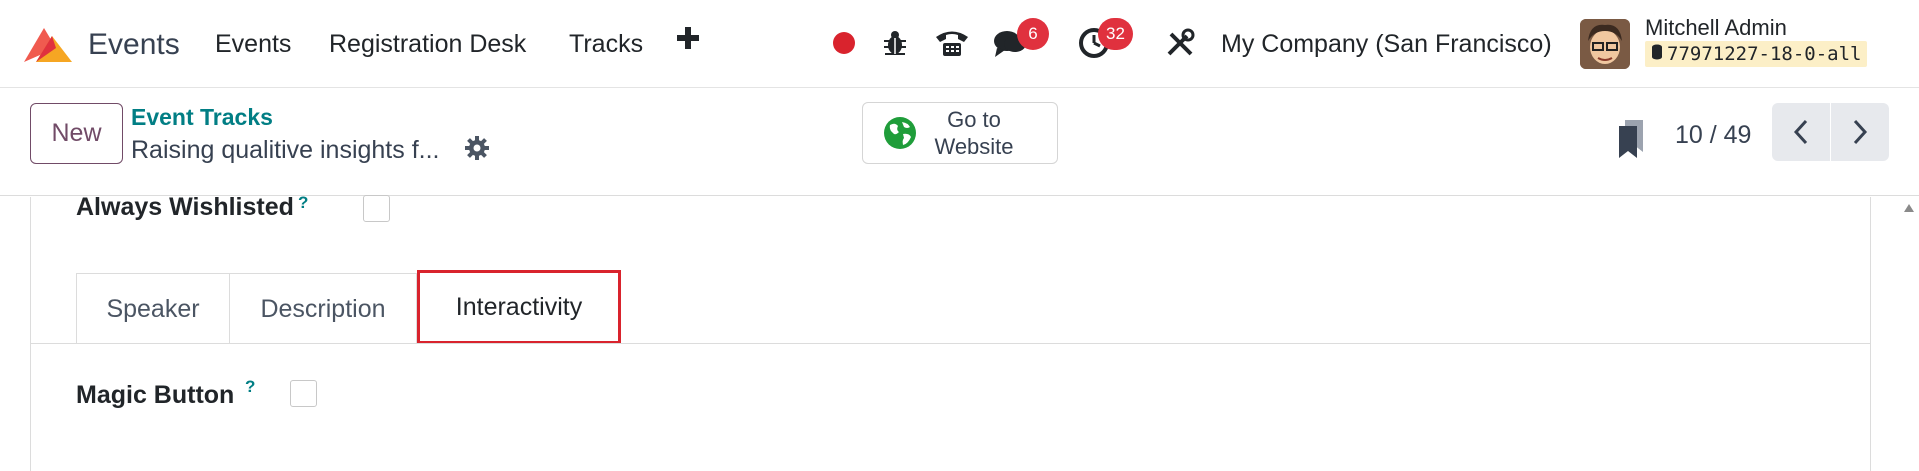  What do you see at coordinates (153, 308) in the screenshot?
I see `tab-speaker: Speaker` at bounding box center [153, 308].